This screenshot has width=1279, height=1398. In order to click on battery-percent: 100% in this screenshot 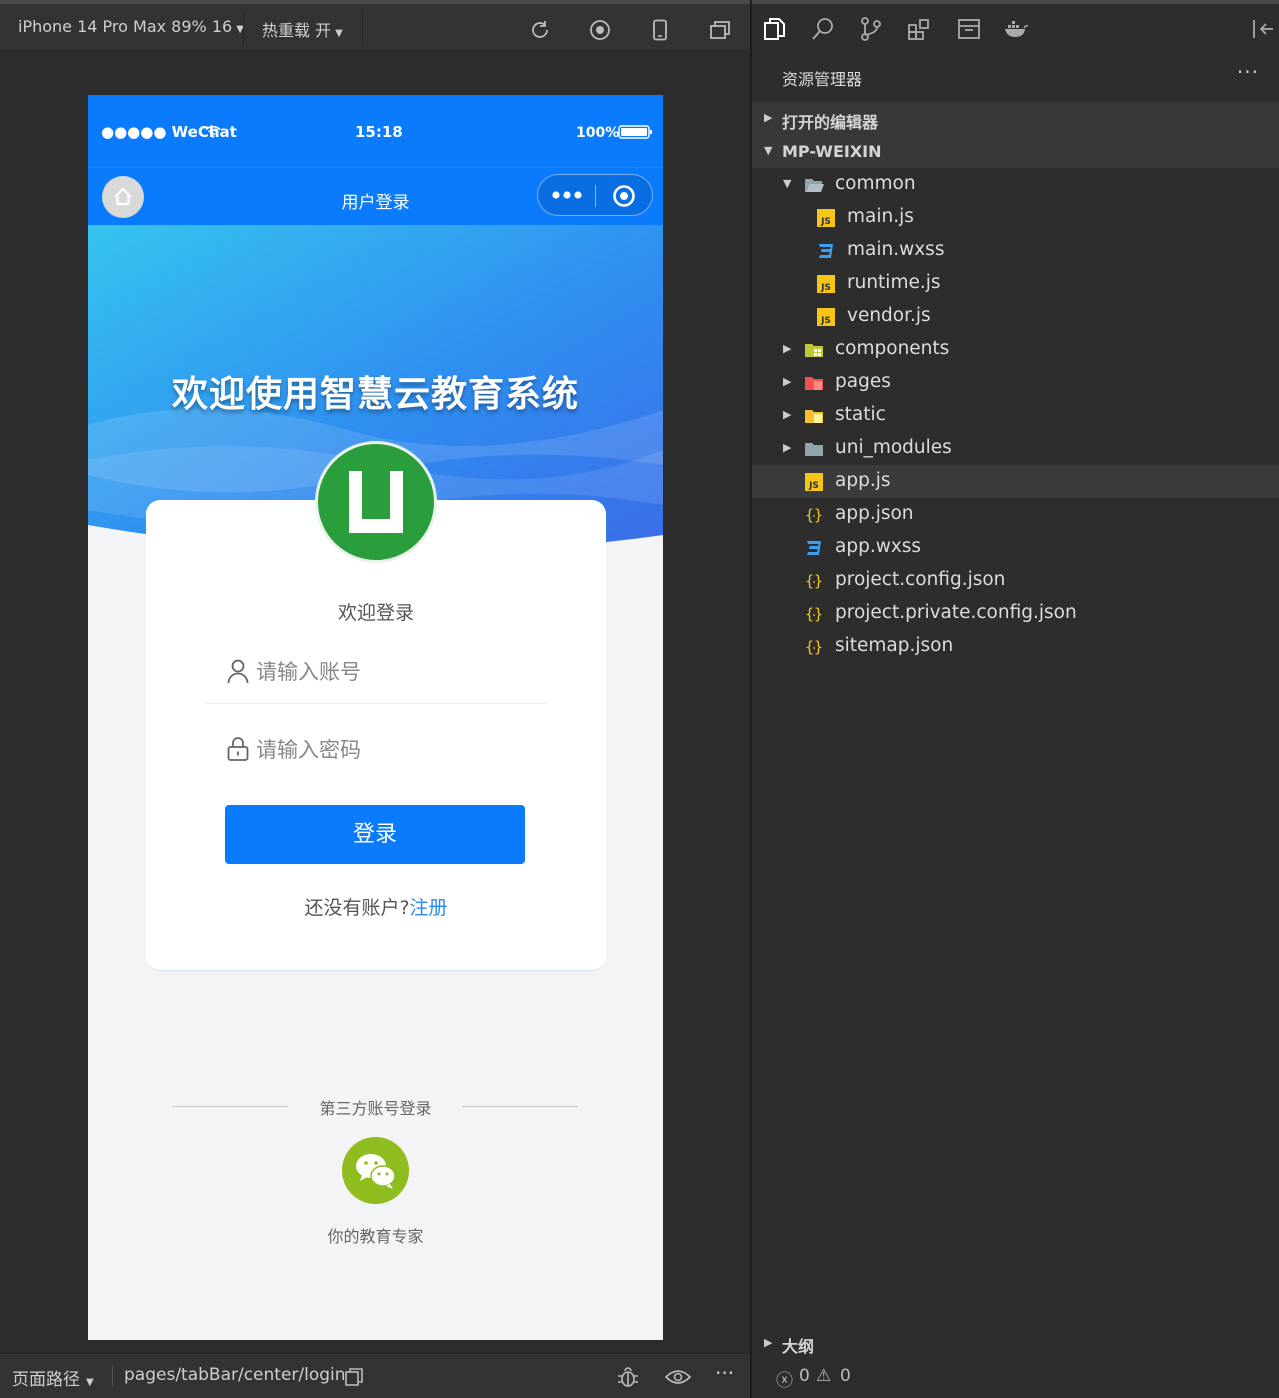, I will do `click(598, 133)`.